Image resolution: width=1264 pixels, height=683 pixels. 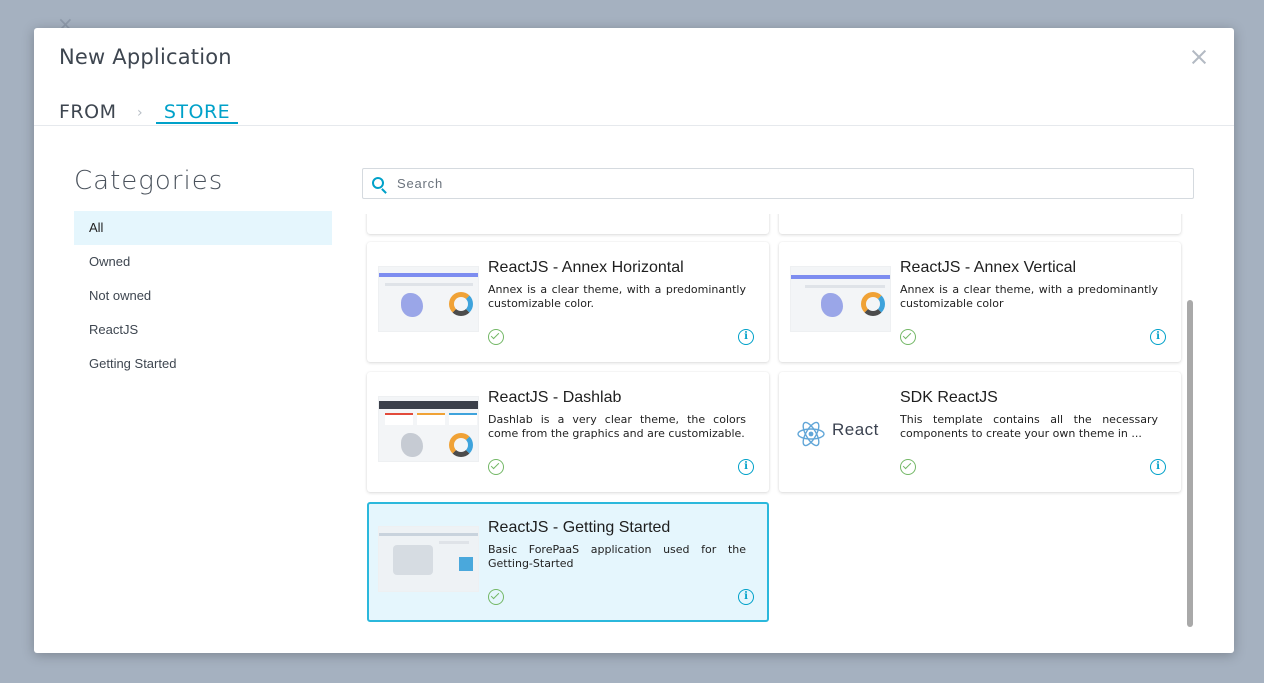 I want to click on card-title: ReactJS - Dashlab, so click(x=555, y=397).